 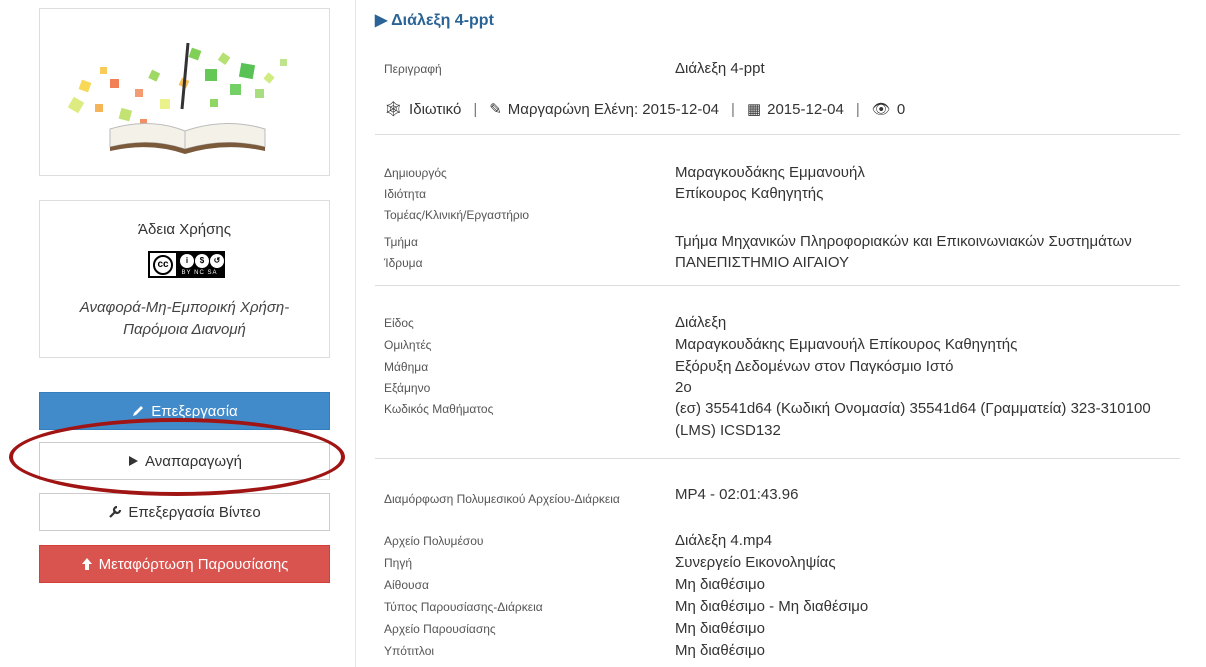 I want to click on upload-presentation-button: Μεταφόρτωση Παρουσίασης, so click(x=184, y=564).